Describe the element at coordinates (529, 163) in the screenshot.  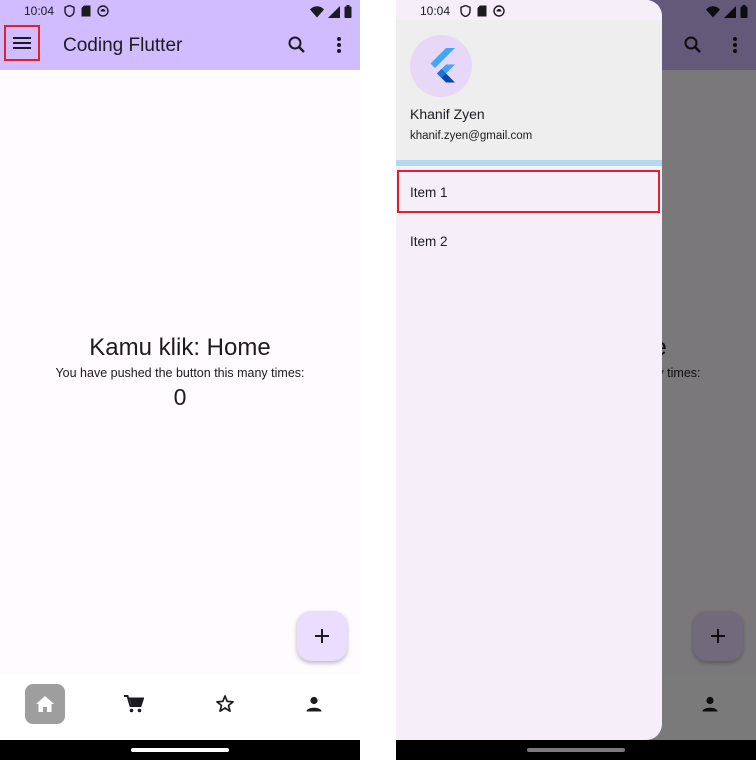
I see `drawer-header-divider` at that location.